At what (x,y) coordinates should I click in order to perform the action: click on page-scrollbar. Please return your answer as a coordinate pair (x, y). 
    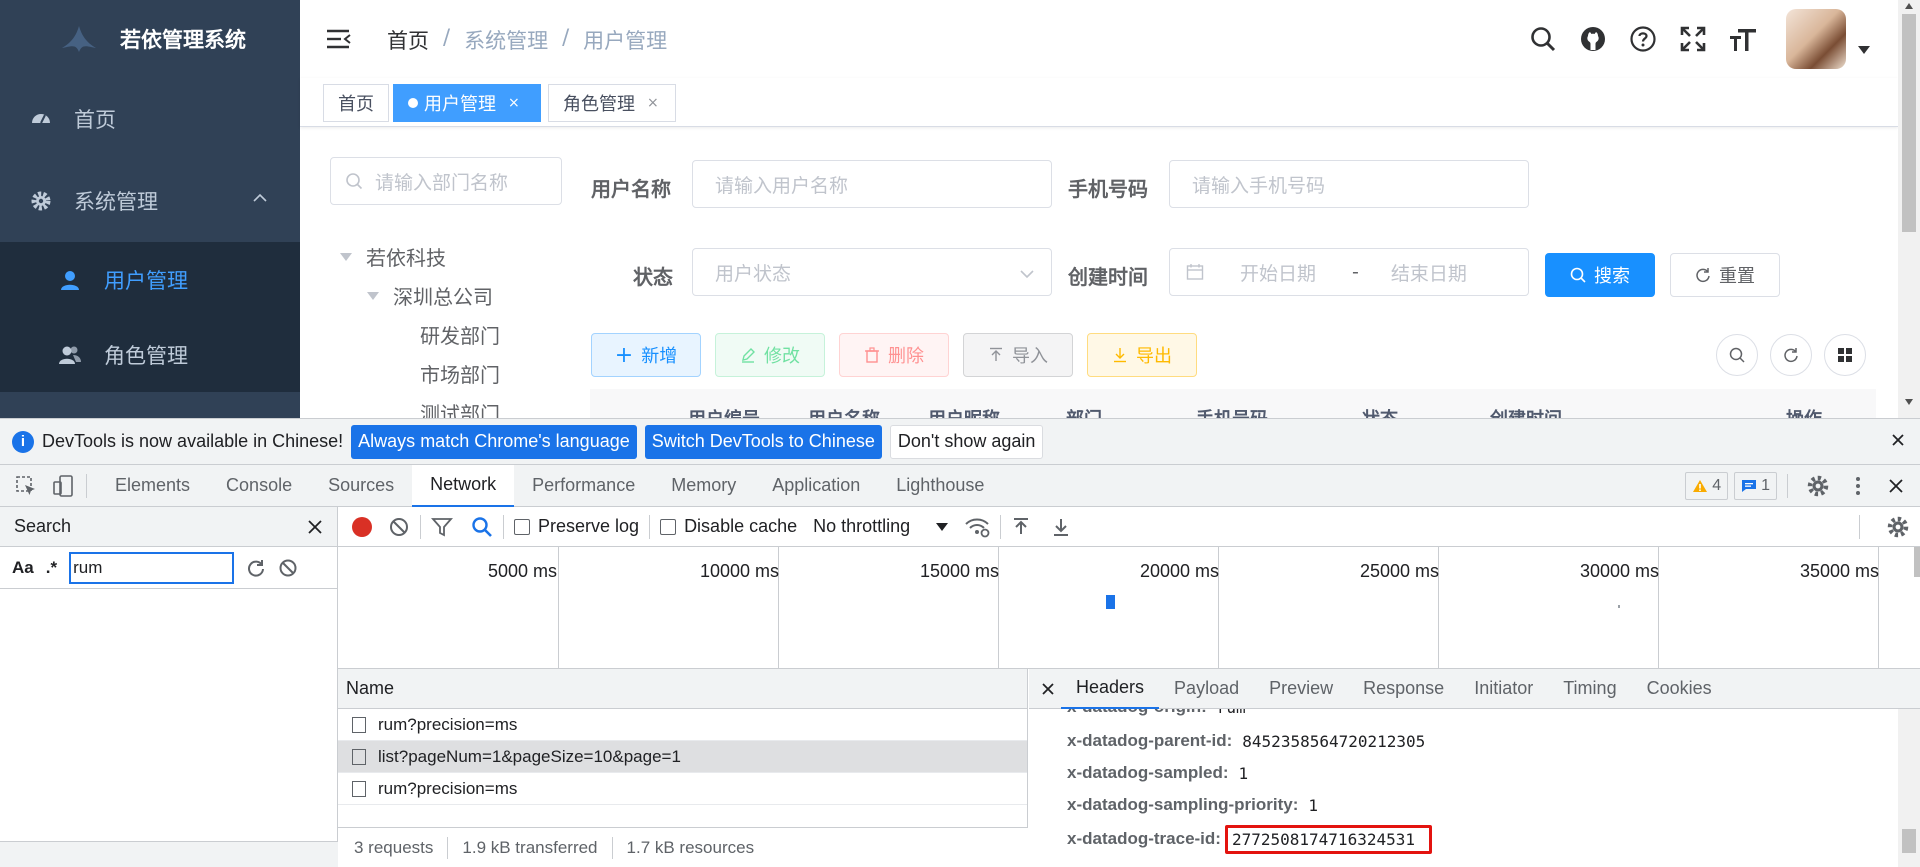
    Looking at the image, I should click on (1909, 209).